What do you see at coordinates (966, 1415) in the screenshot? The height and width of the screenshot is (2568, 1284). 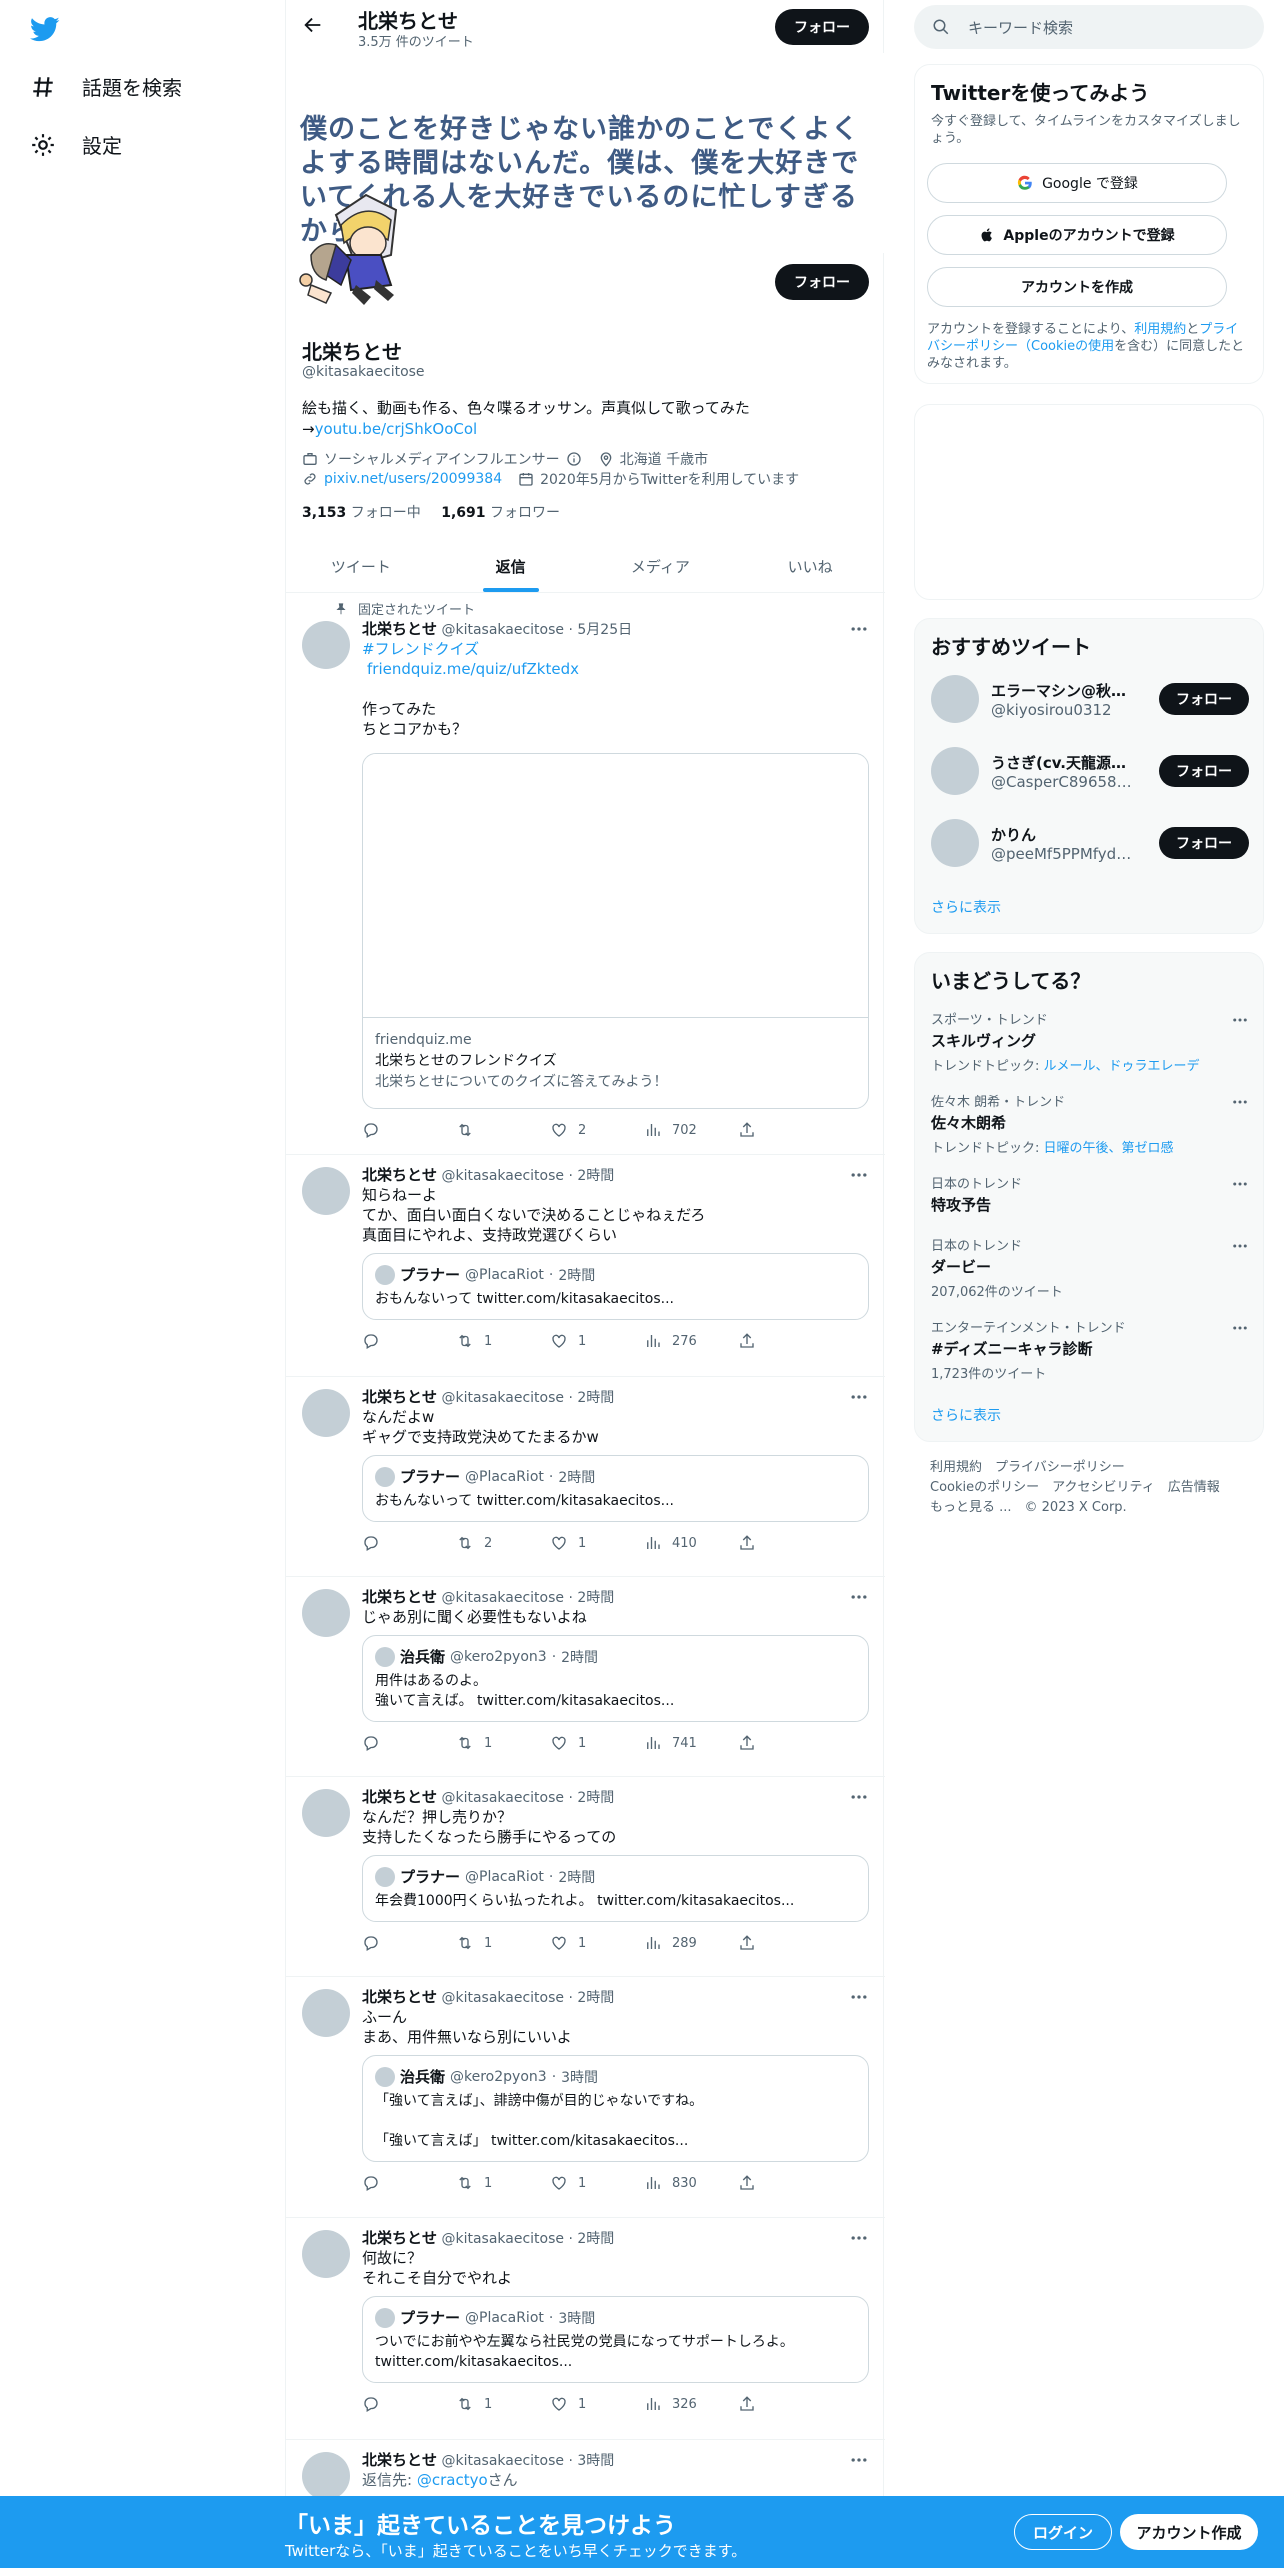 I see `trends-show-more: さらに表示` at bounding box center [966, 1415].